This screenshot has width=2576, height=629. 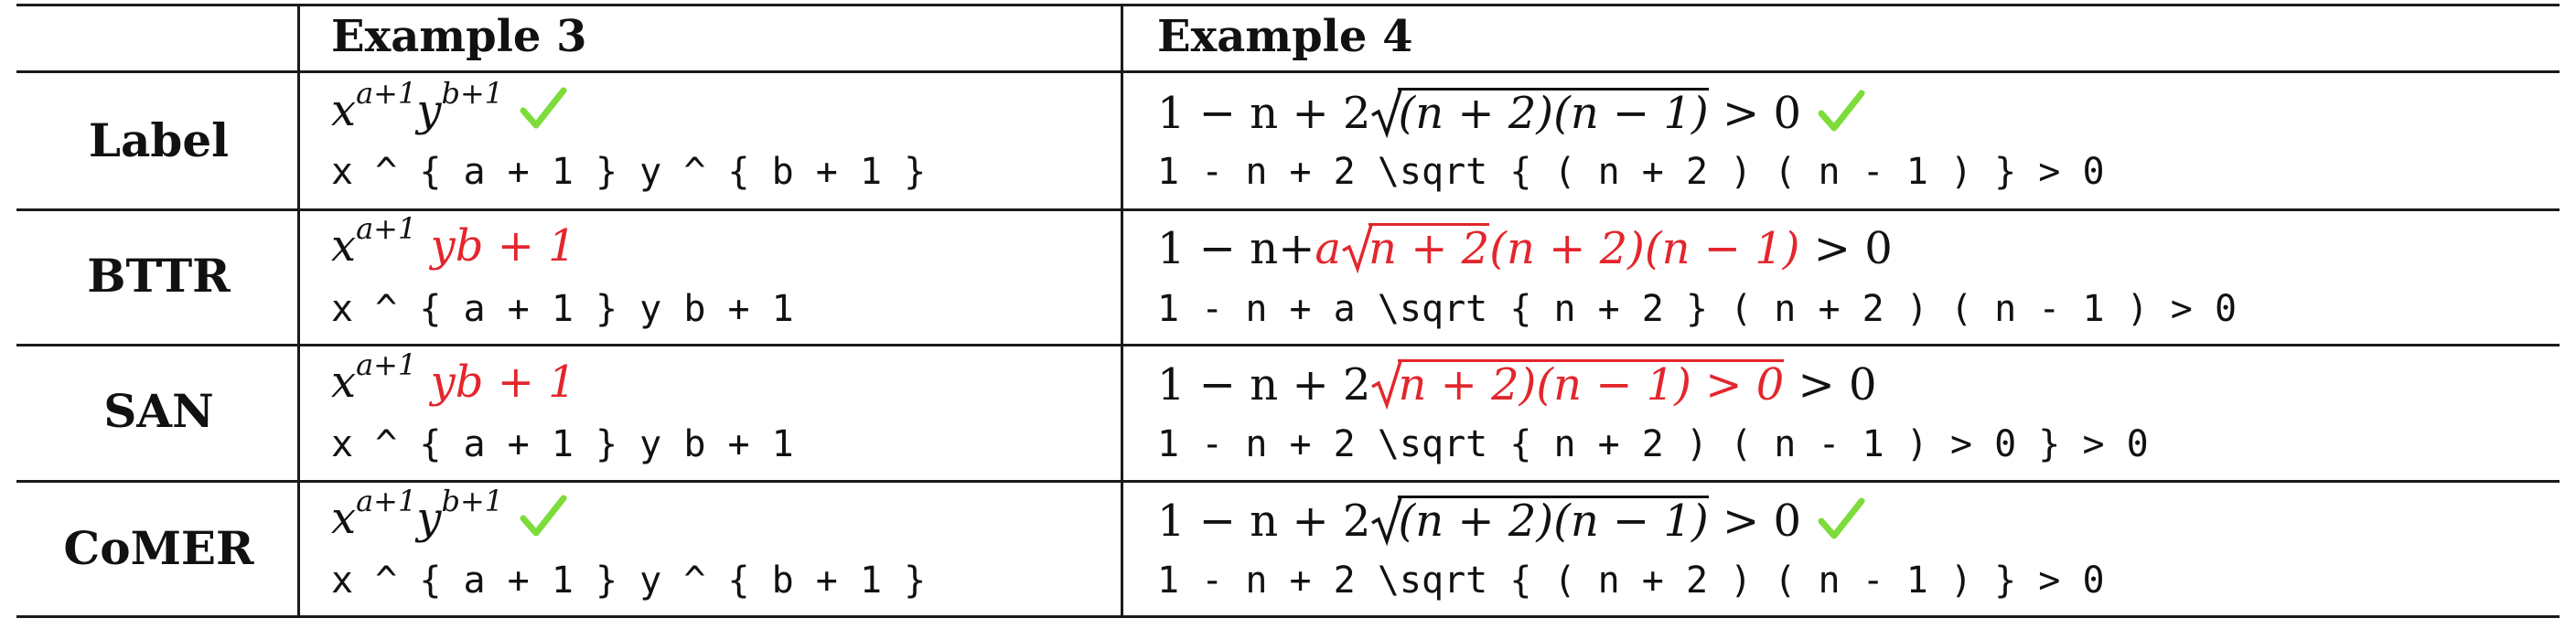 What do you see at coordinates (158, 411) in the screenshot?
I see `row-label-san: SAN` at bounding box center [158, 411].